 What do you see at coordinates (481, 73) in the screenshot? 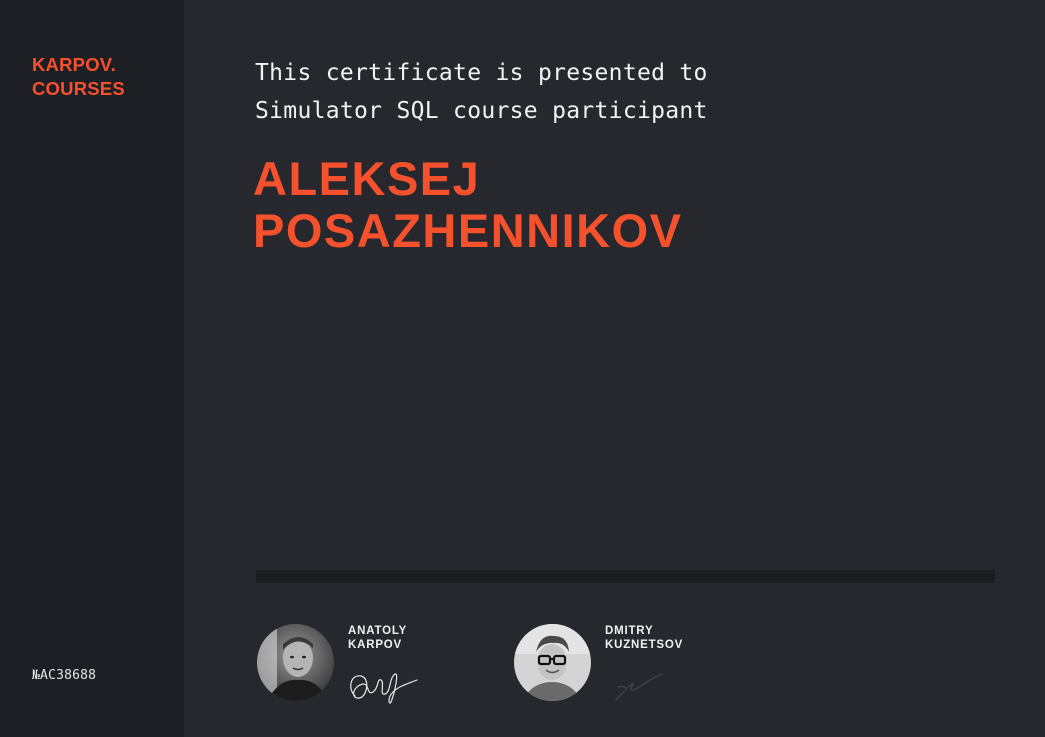
I see `intro-line1: This certificate is presented to` at bounding box center [481, 73].